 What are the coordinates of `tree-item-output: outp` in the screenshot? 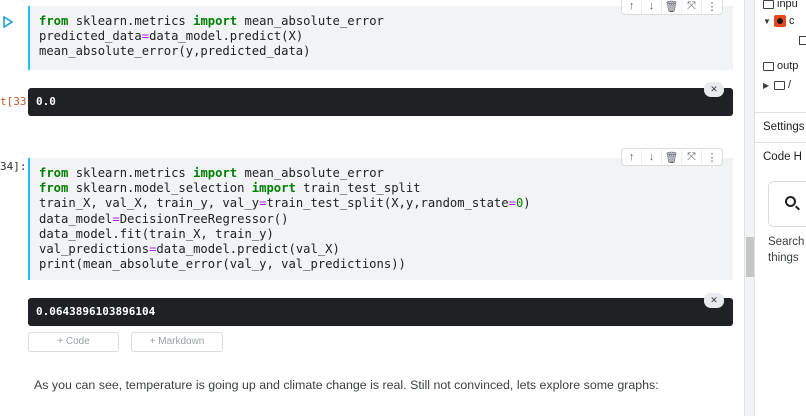 It's located at (780, 66).